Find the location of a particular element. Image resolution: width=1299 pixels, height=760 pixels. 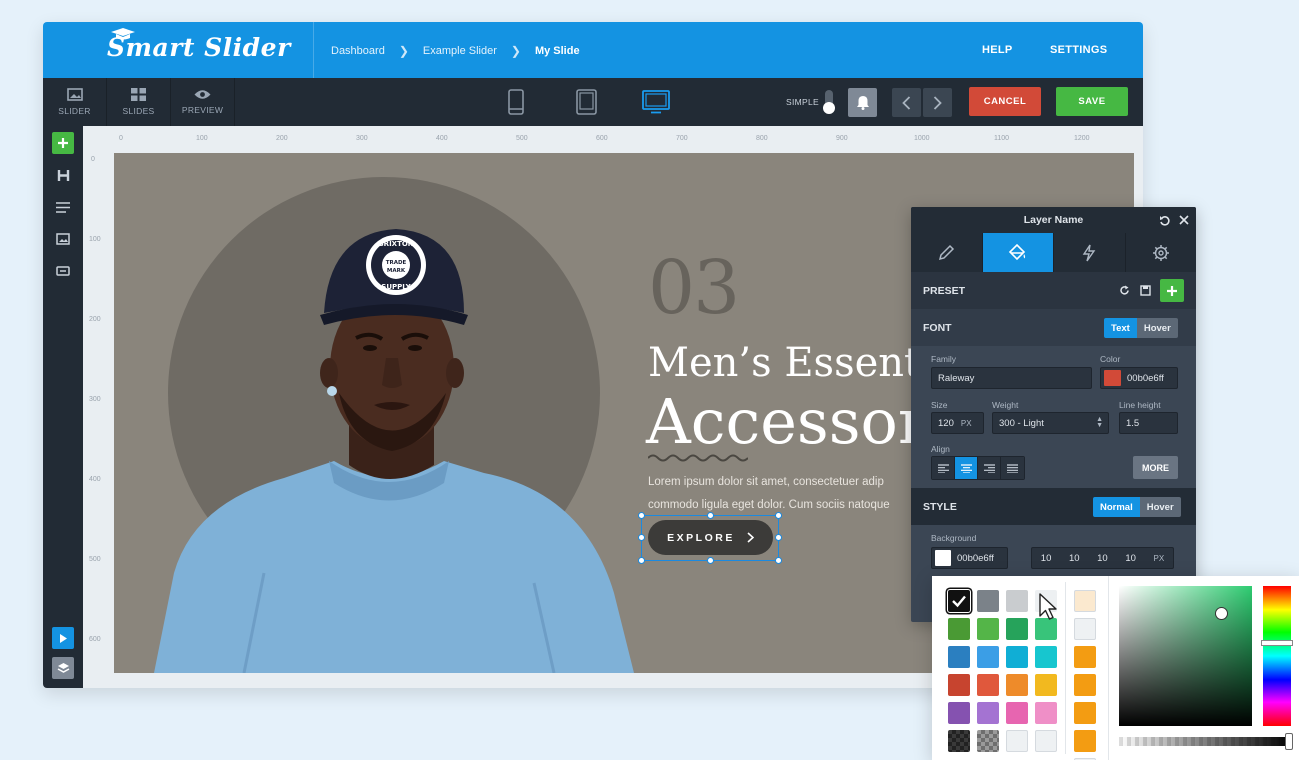

help-link: HELP is located at coordinates (997, 50).